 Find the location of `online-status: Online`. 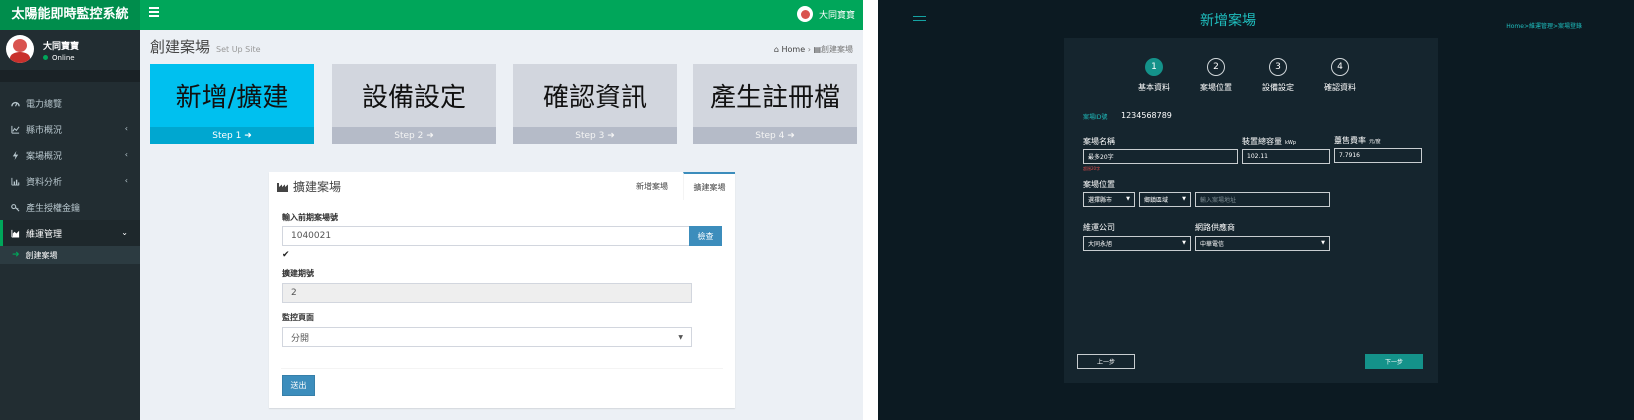

online-status: Online is located at coordinates (59, 58).